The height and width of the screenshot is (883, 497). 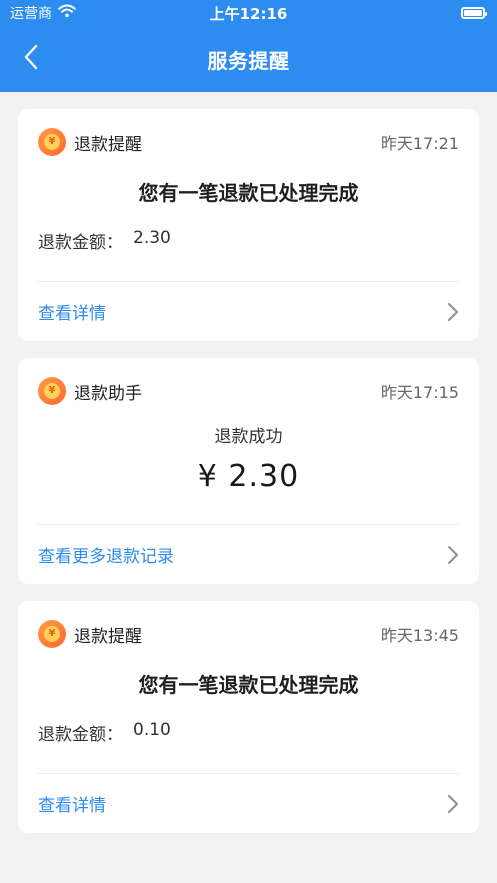 I want to click on card-header: ¥ 退款助手 昨天17:15, so click(x=248, y=383).